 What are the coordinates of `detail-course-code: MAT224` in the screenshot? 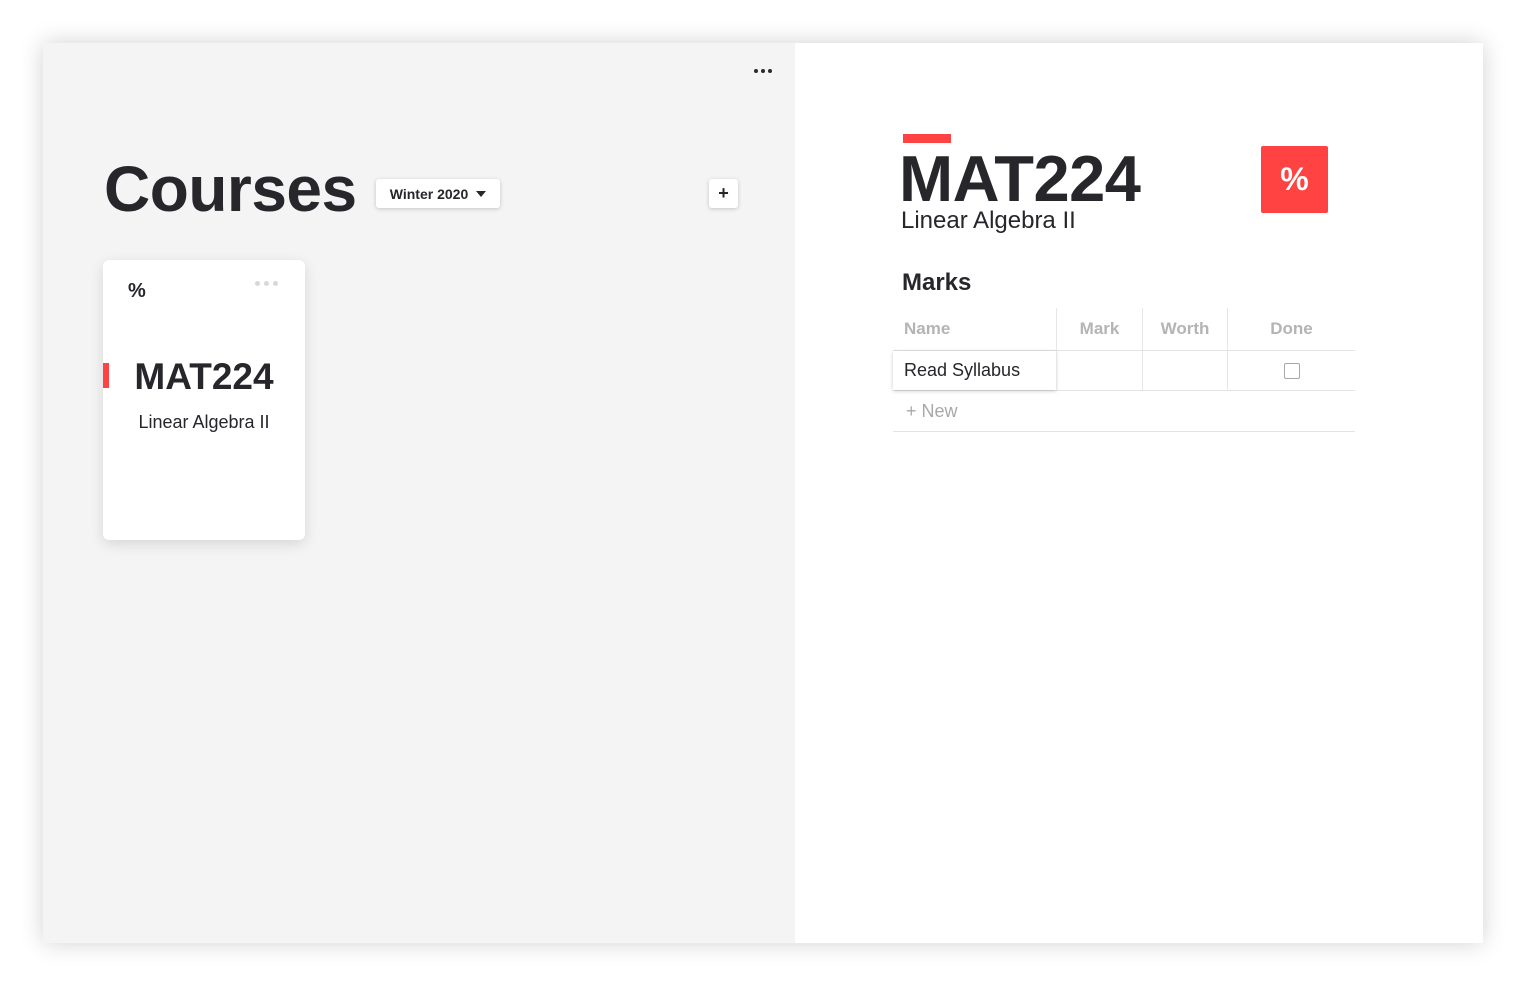 It's located at (1020, 178).